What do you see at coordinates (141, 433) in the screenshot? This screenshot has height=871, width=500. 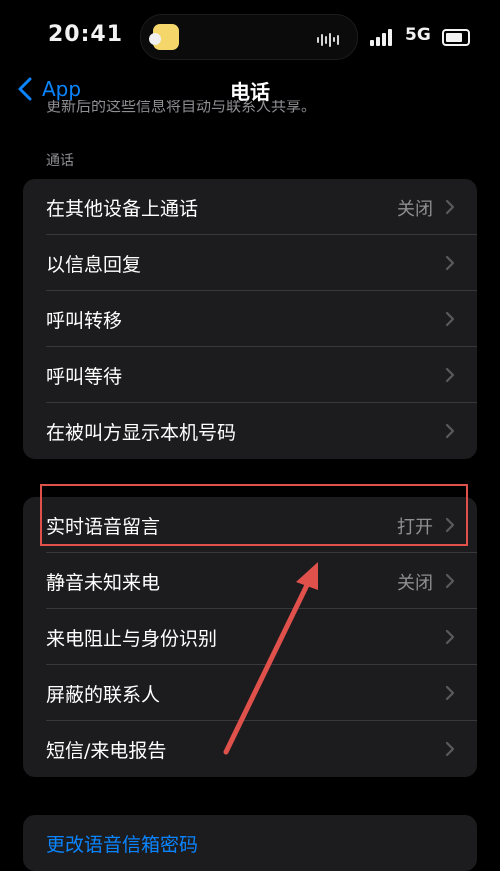 I see `row-label: 在被叫方显示本机号码` at bounding box center [141, 433].